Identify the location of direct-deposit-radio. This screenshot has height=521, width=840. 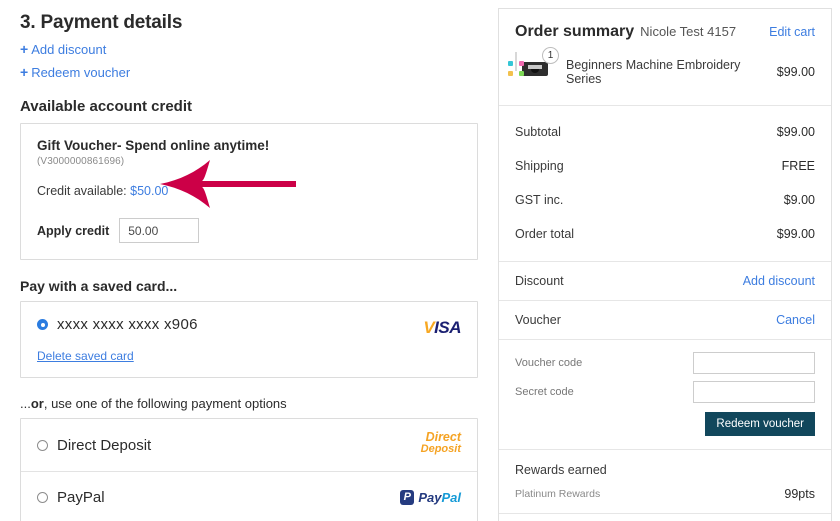
(42, 445).